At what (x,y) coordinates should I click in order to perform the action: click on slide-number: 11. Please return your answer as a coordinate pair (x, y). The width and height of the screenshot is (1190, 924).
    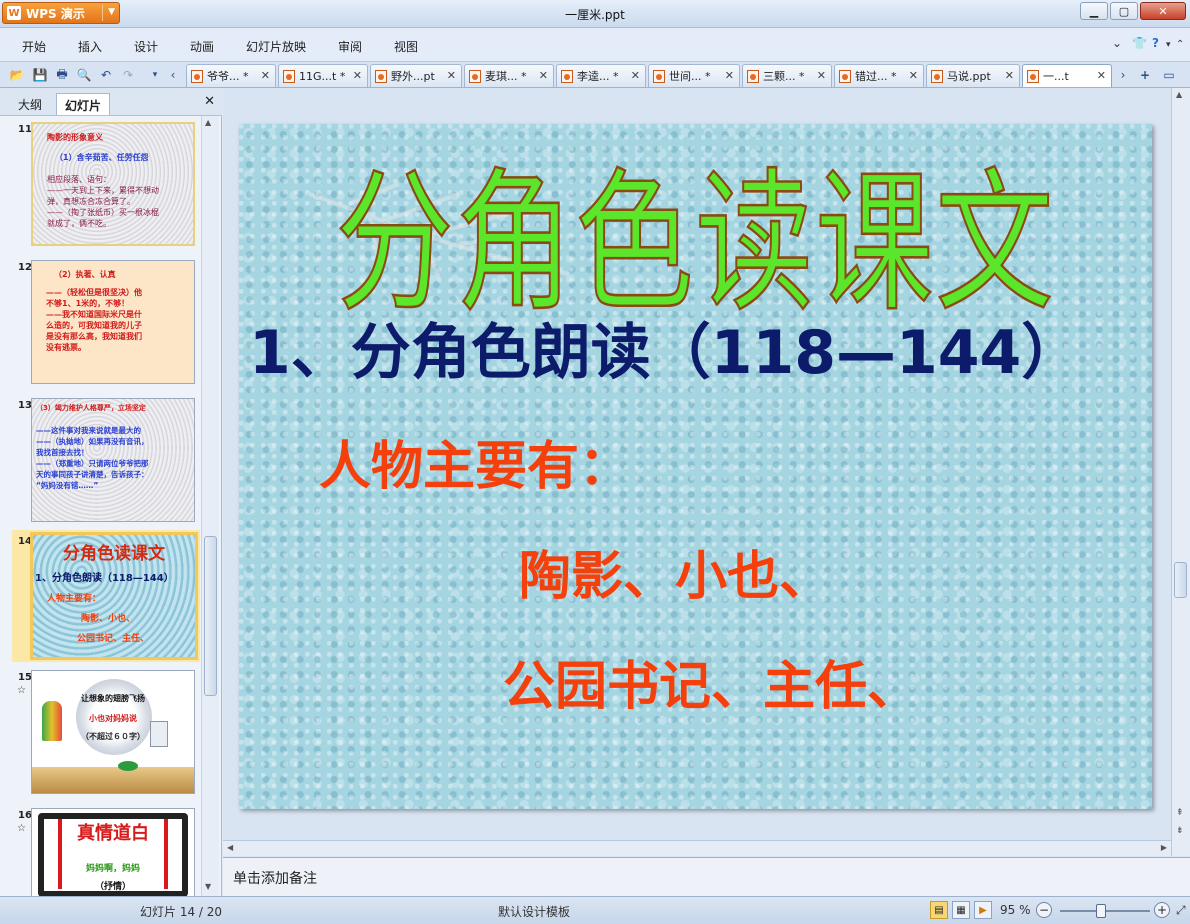
    Looking at the image, I should click on (25, 129).